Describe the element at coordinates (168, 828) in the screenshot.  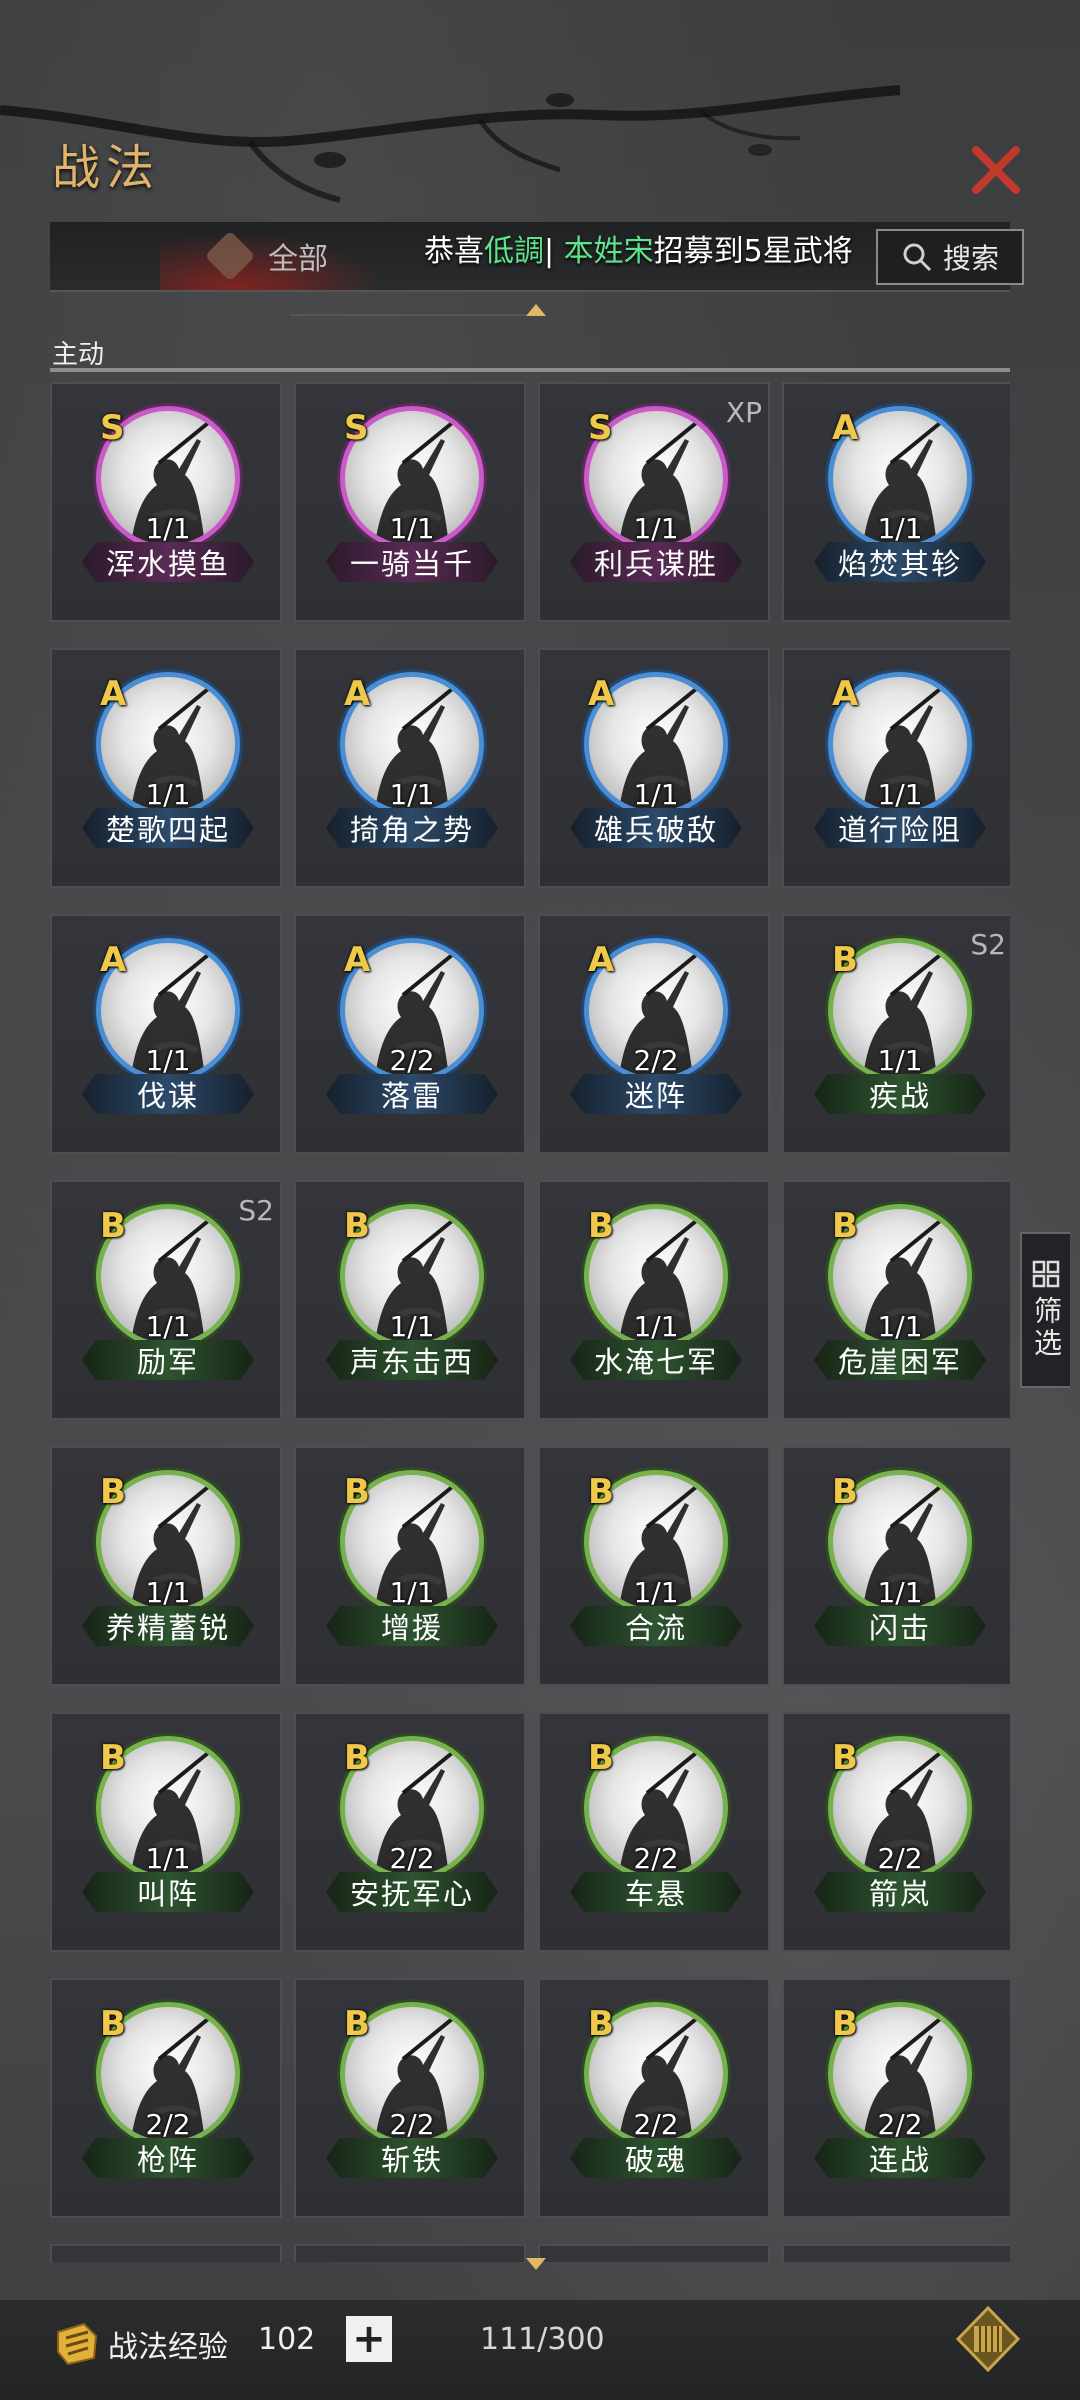
I see `skill-name: 楚歌四起` at that location.